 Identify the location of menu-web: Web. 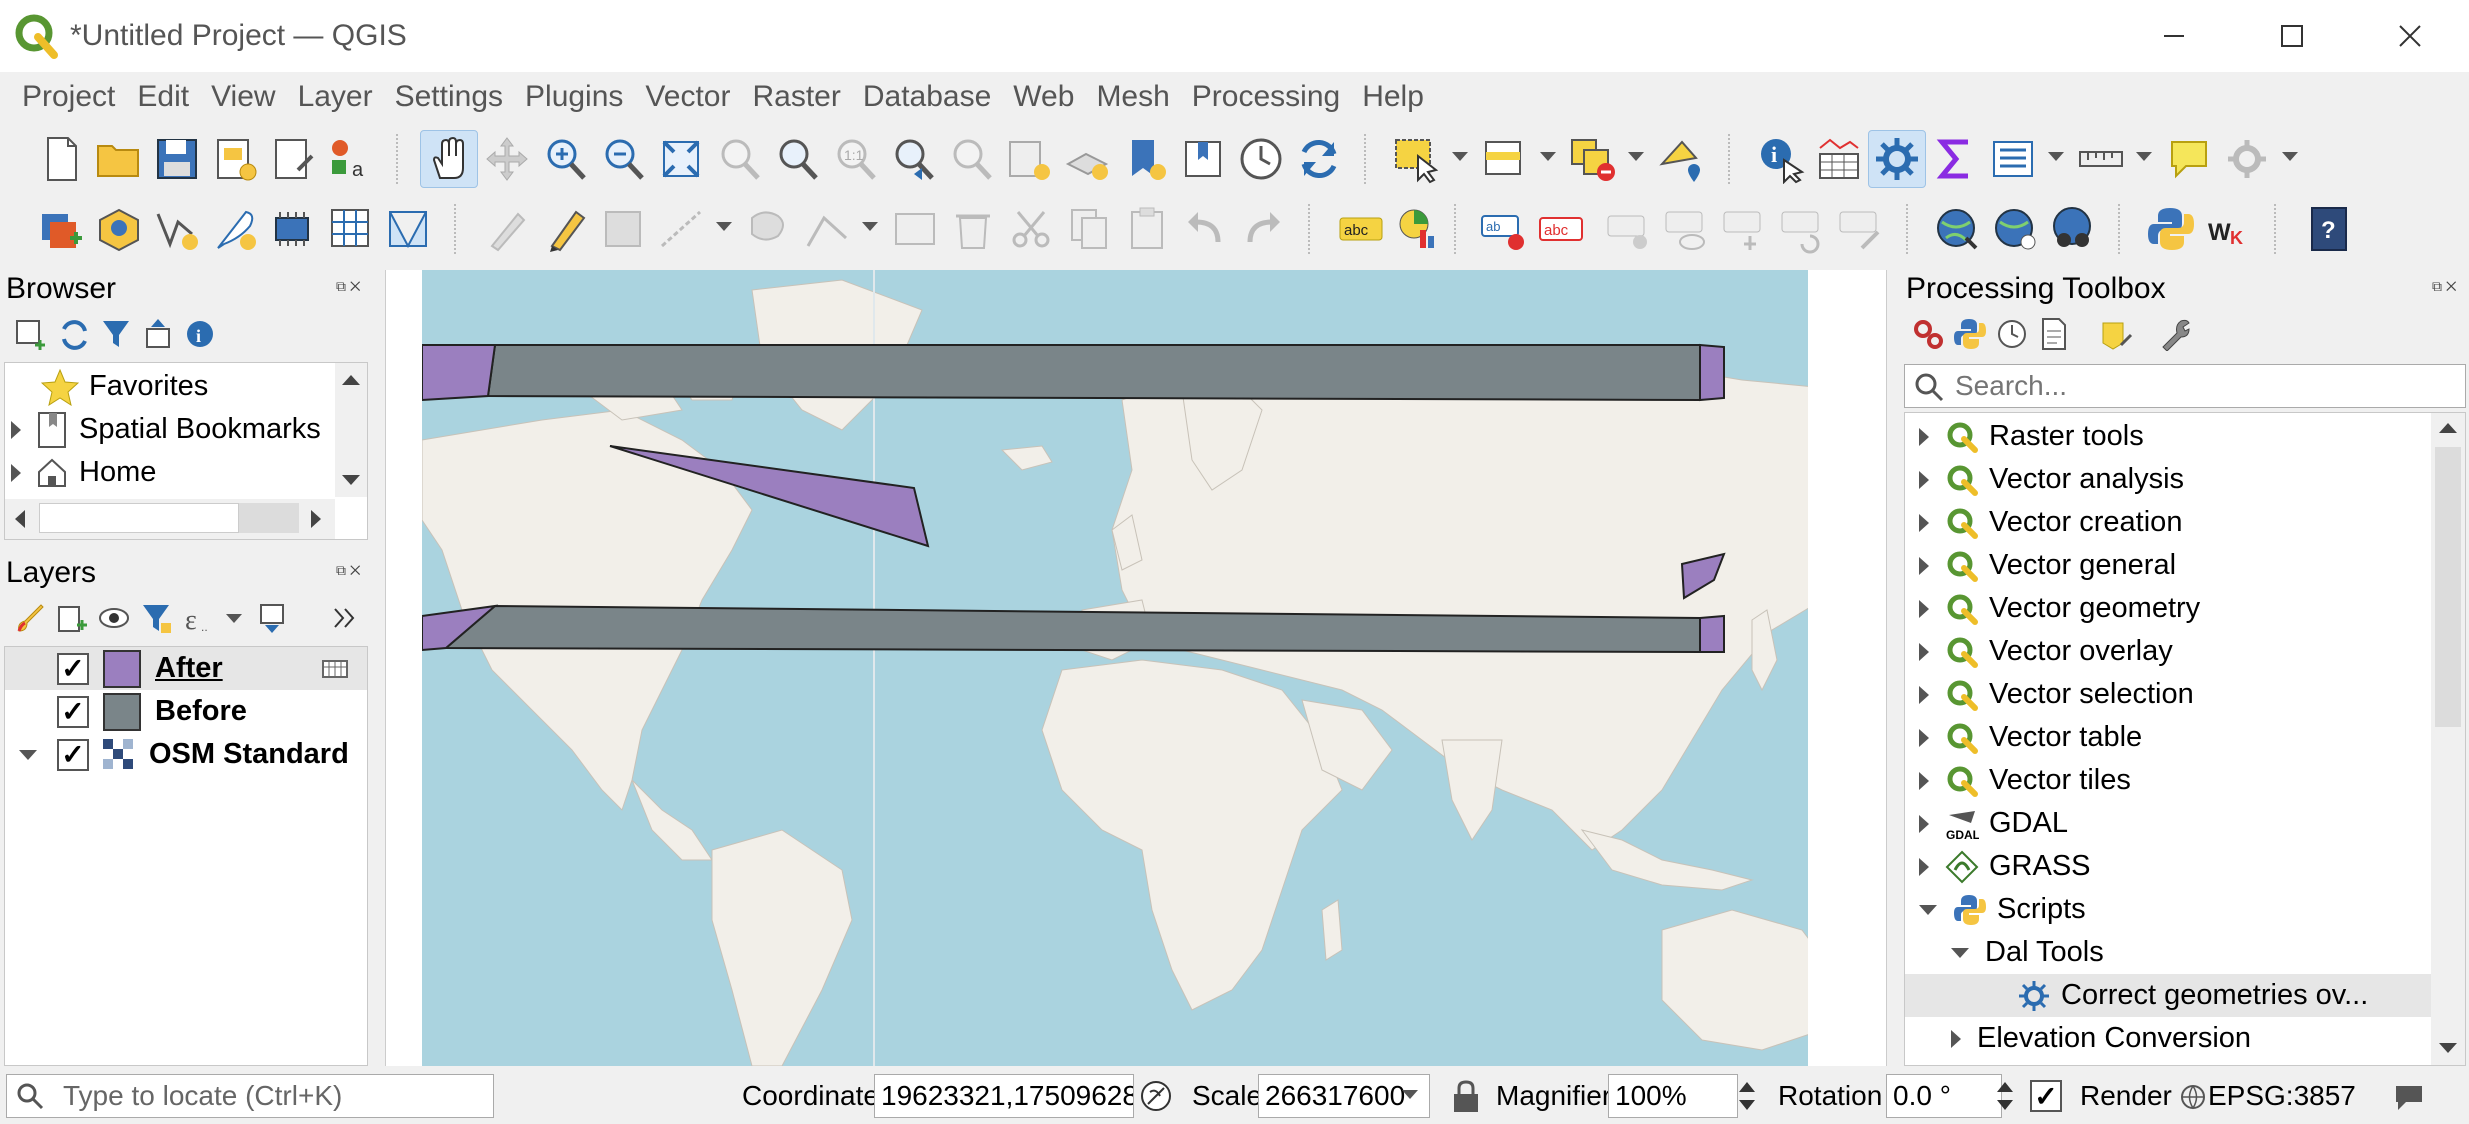
(1043, 97).